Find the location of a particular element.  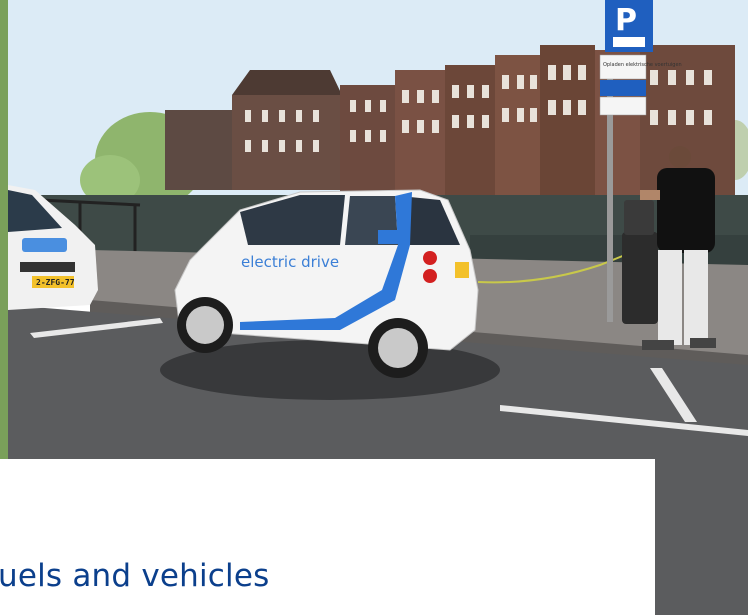

charging-station is located at coordinates (640, 262).